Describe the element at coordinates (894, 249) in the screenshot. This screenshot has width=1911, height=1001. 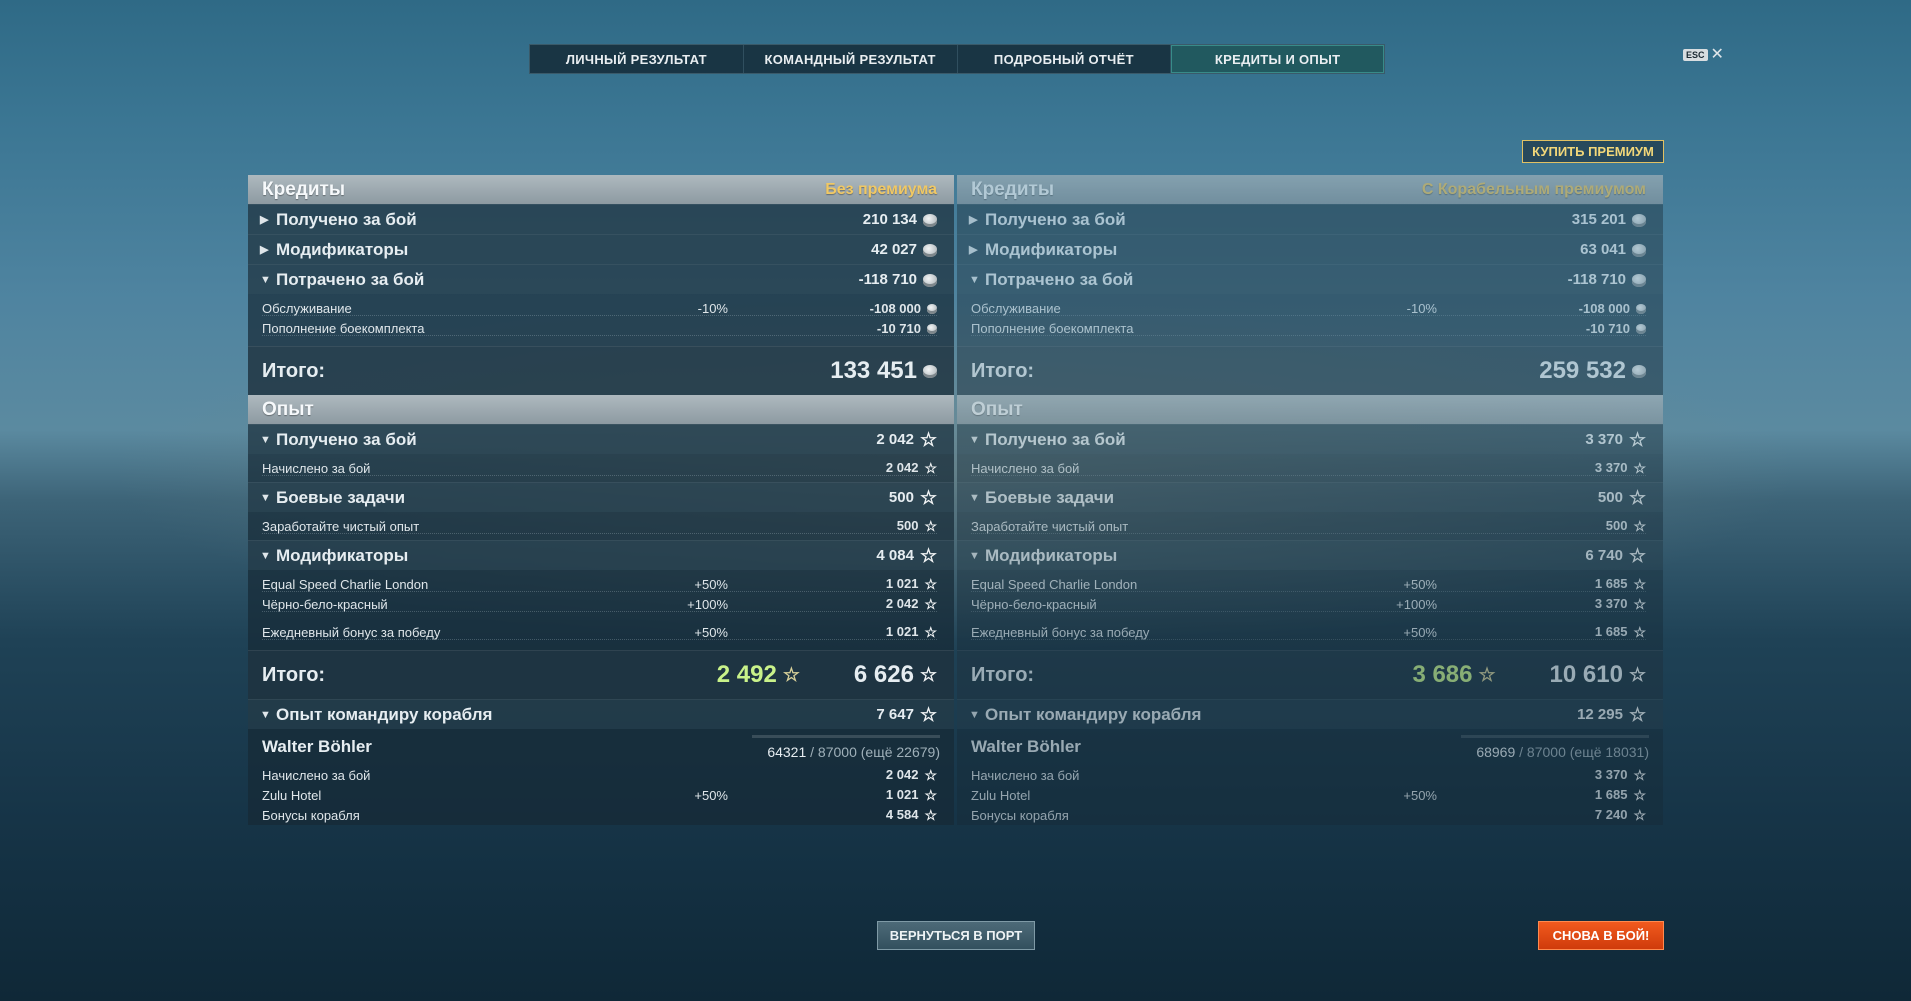
I see `value-text: 42 027` at that location.